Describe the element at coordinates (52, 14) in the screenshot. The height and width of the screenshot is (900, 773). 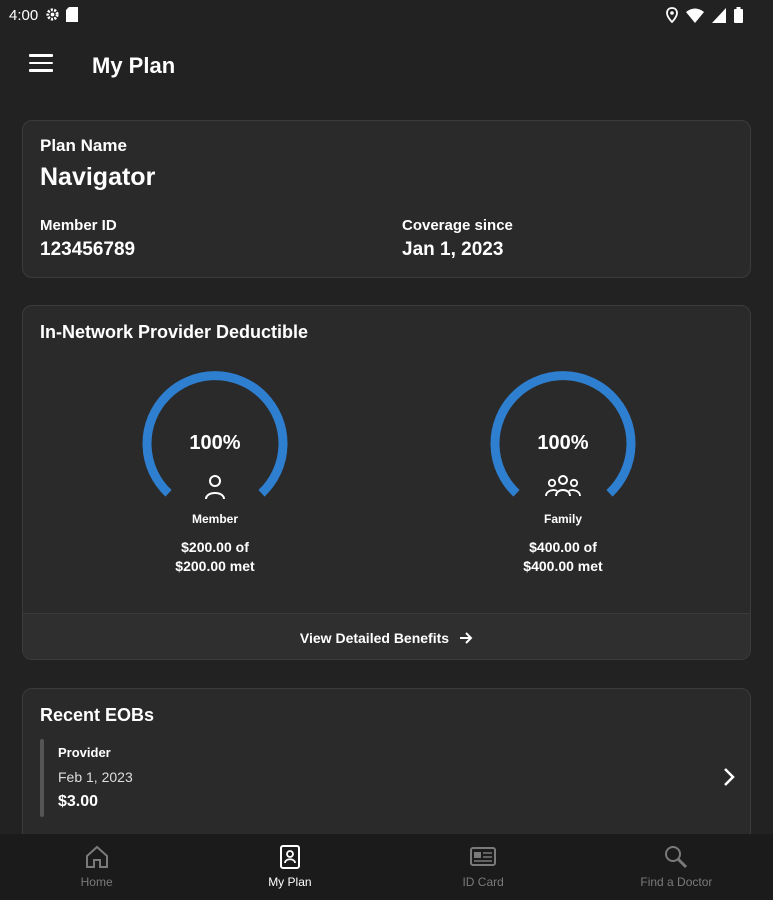
I see `settings-gear-icon` at that location.